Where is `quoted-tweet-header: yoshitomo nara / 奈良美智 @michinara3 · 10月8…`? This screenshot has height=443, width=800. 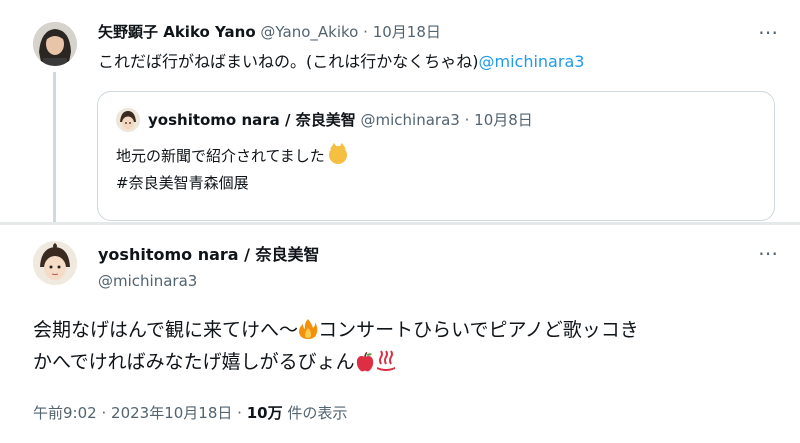
quoted-tweet-header: yoshitomo nara / 奈良美智 @michinara3 · 10月8… is located at coordinates (340, 120).